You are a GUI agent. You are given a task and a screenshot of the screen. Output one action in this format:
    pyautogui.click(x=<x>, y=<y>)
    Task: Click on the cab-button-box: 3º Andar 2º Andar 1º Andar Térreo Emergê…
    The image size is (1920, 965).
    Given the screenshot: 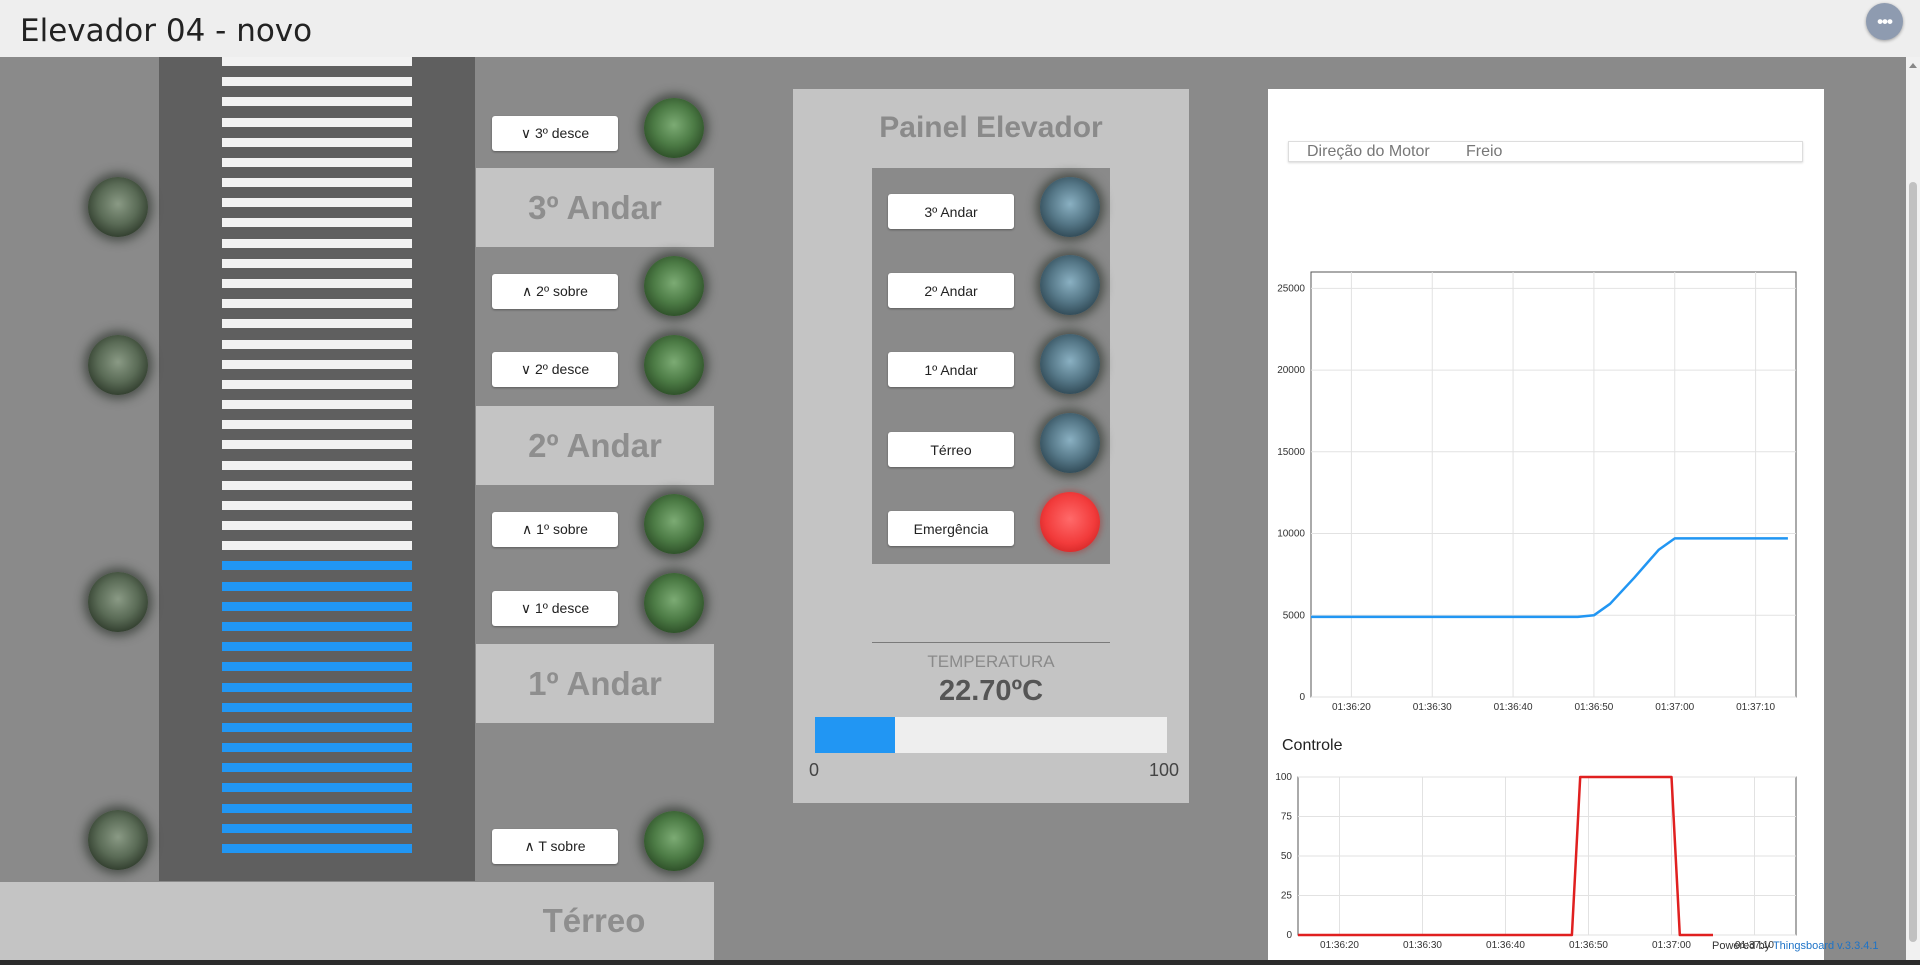 What is the action you would take?
    pyautogui.click(x=991, y=366)
    